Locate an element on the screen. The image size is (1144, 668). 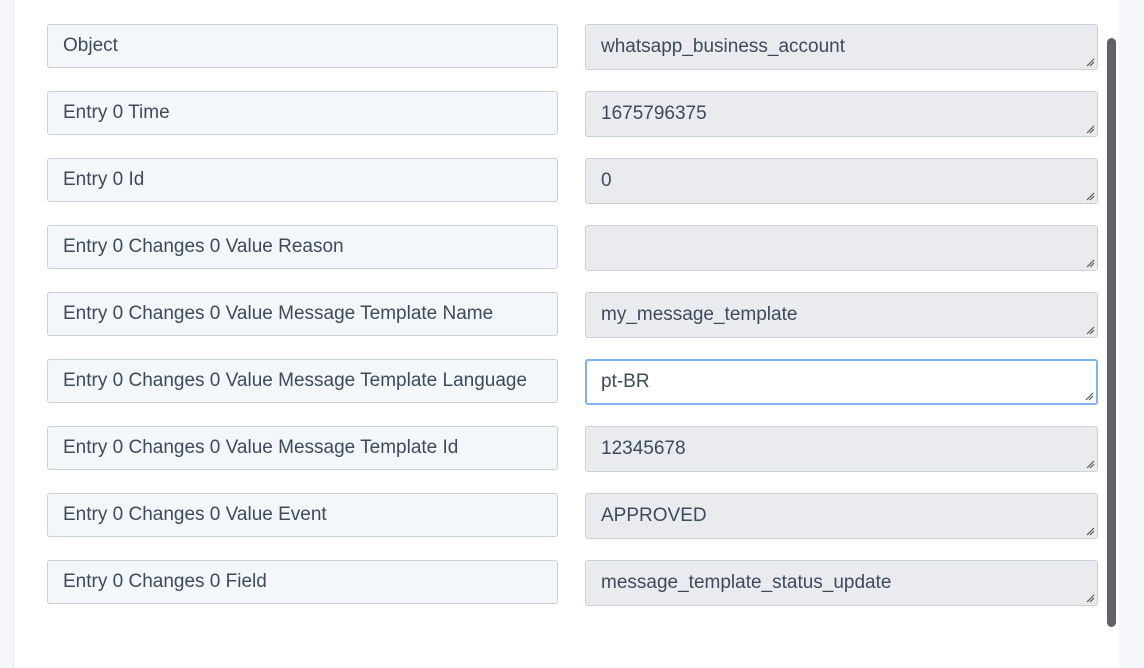
field-value-template-id: 12345678 is located at coordinates (841, 449).